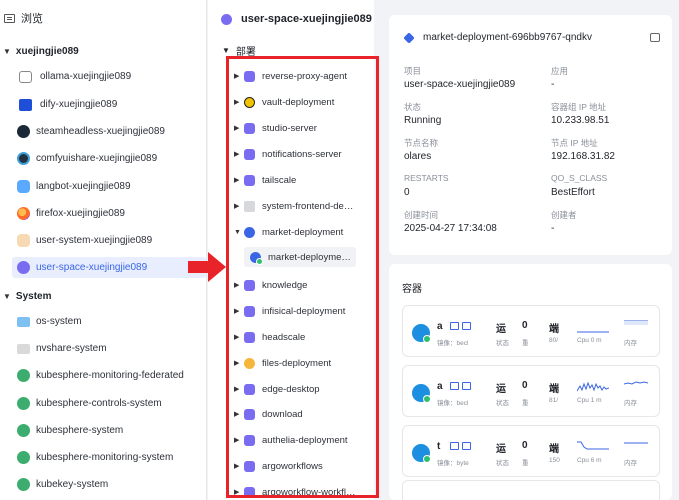 The height and width of the screenshot is (500, 679). Describe the element at coordinates (579, 107) in the screenshot. I see `field-label-pod-ip: 容器组 IP 地址` at that location.